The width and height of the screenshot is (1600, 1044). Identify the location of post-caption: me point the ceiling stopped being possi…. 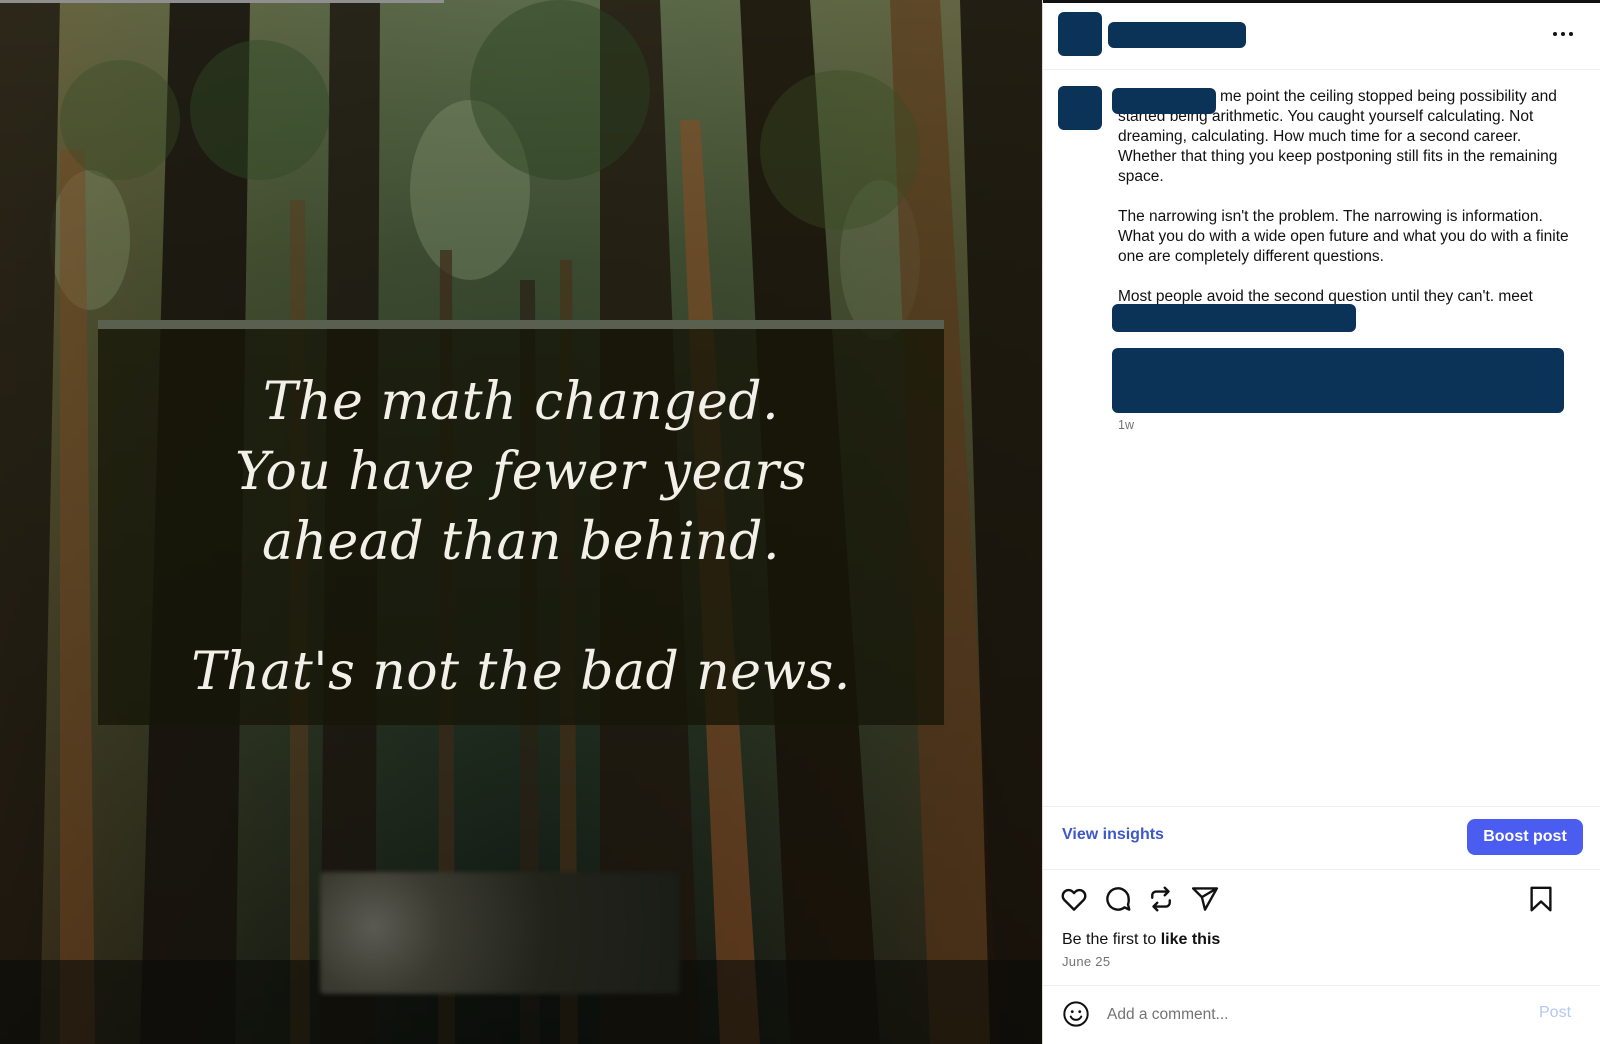
(1345, 207).